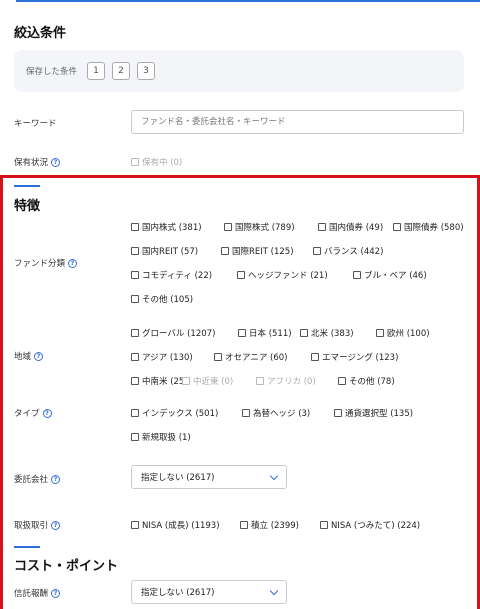  I want to click on region-checkbox-latin-america: 中南米 (25), so click(159, 381).